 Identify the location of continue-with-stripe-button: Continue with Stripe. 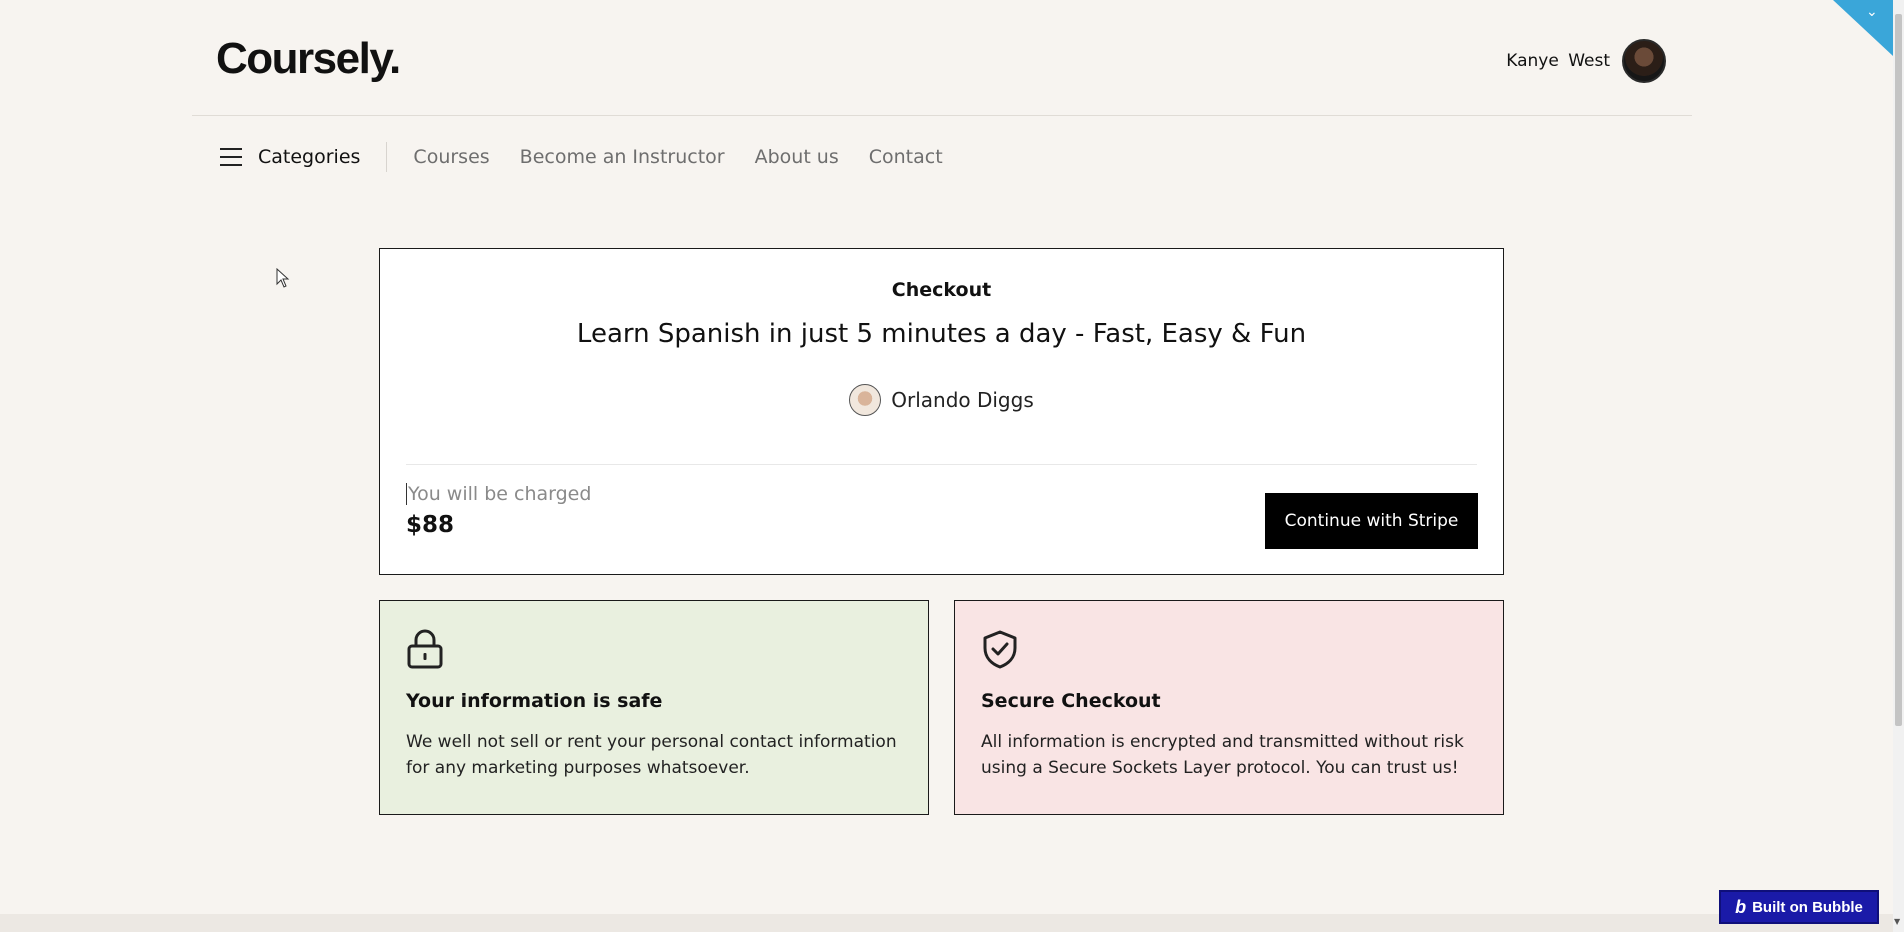
(1371, 521).